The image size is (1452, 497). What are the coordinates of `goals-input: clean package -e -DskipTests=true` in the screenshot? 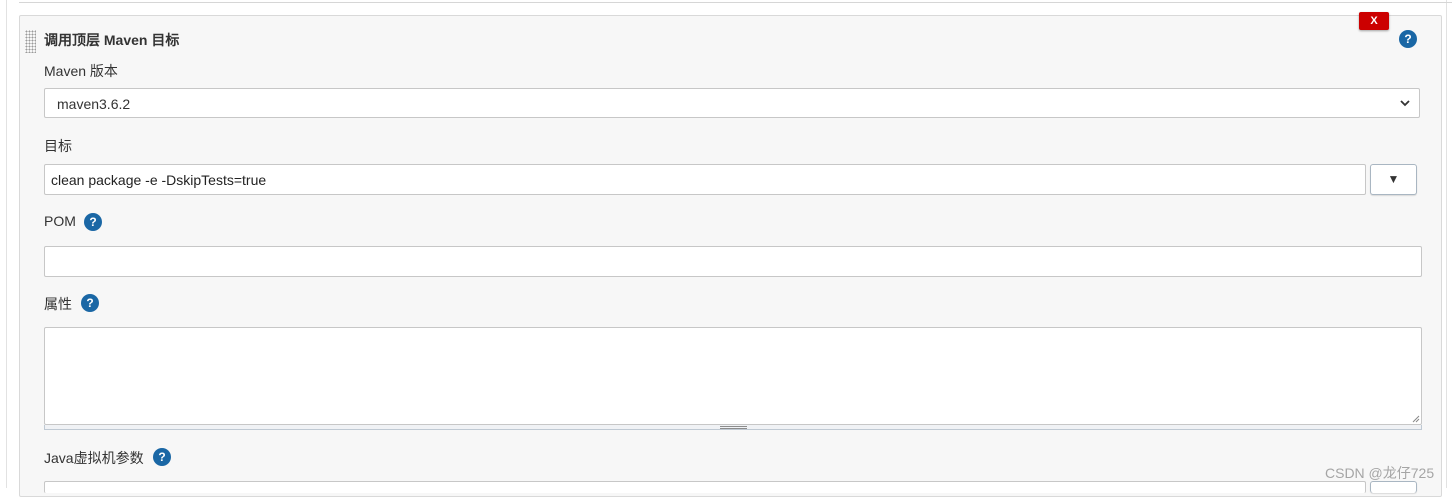 It's located at (705, 179).